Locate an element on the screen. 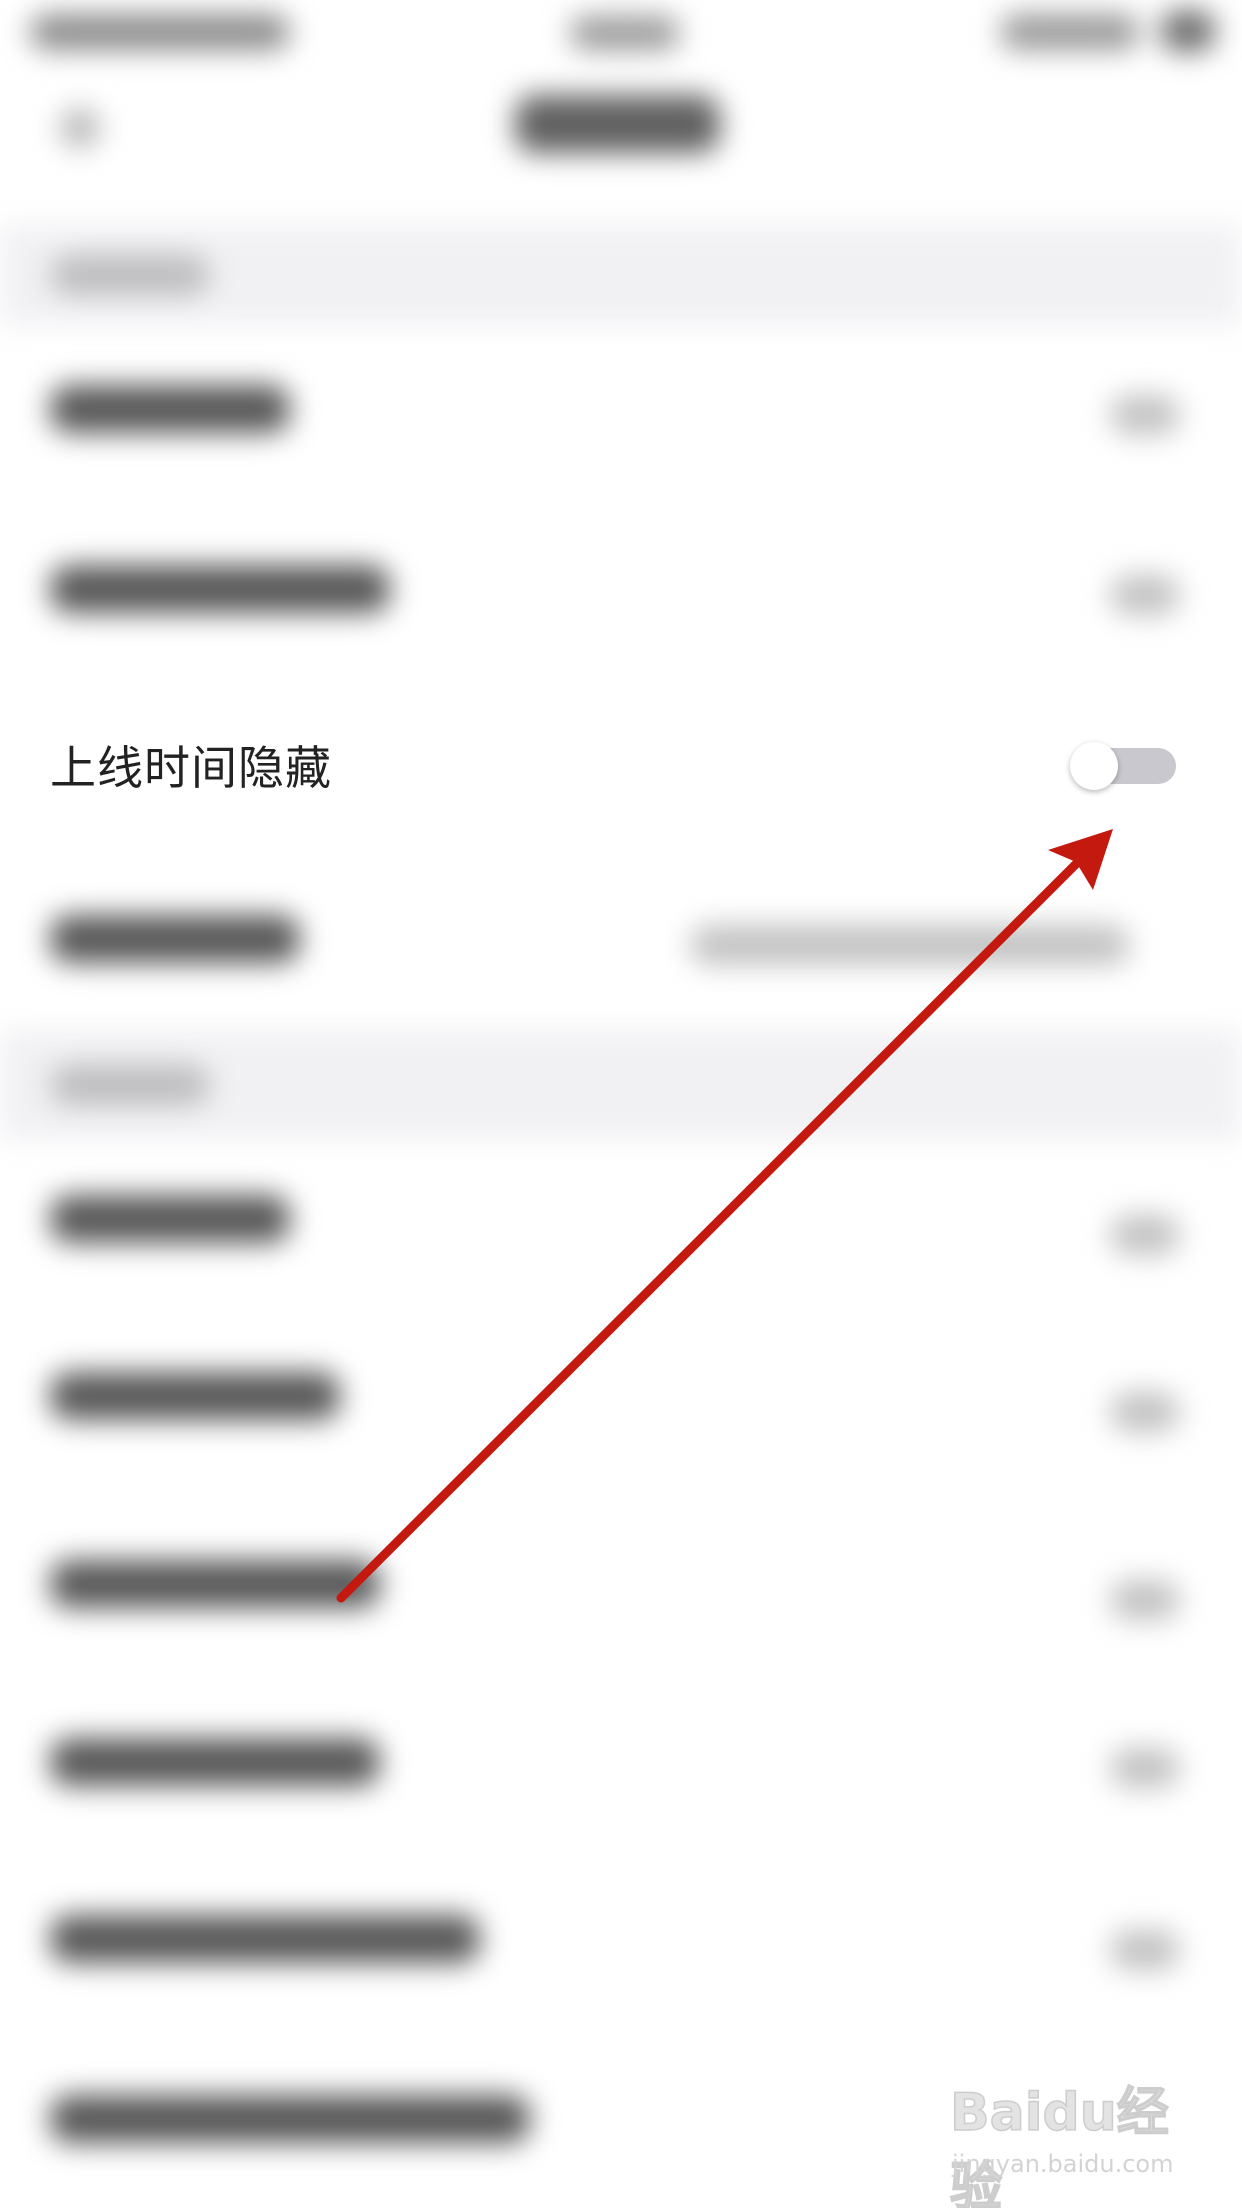 This screenshot has height=2208, width=1242. setting-row-online-time-hidden: 上线时间隐藏 is located at coordinates (621, 767).